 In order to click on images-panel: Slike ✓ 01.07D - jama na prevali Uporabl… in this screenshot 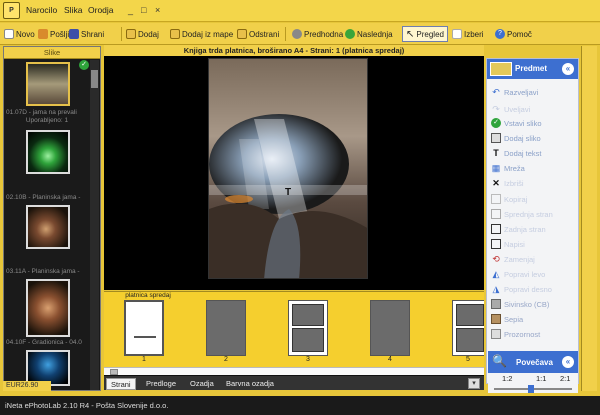, I will do `click(52, 218)`.